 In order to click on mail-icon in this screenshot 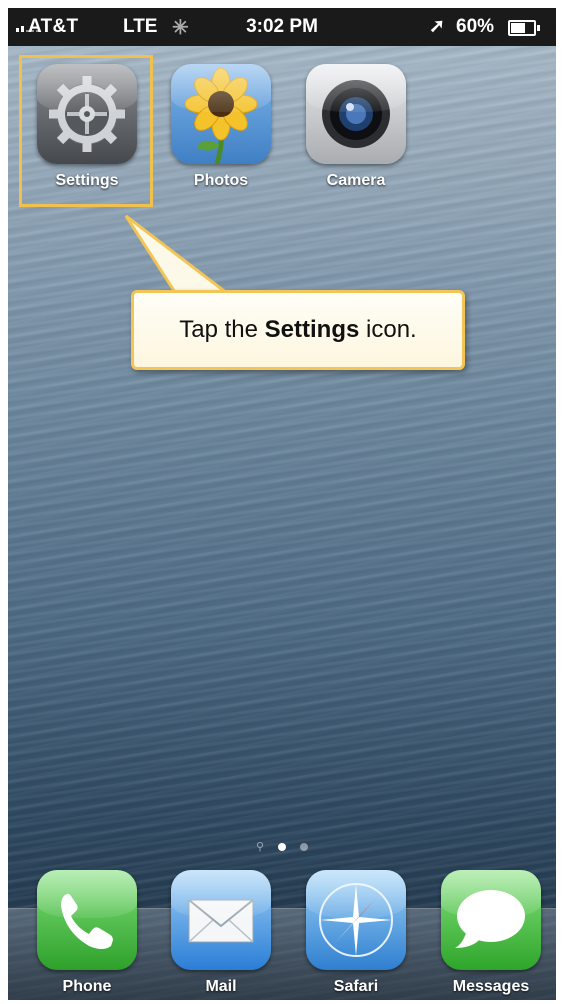, I will do `click(221, 920)`.